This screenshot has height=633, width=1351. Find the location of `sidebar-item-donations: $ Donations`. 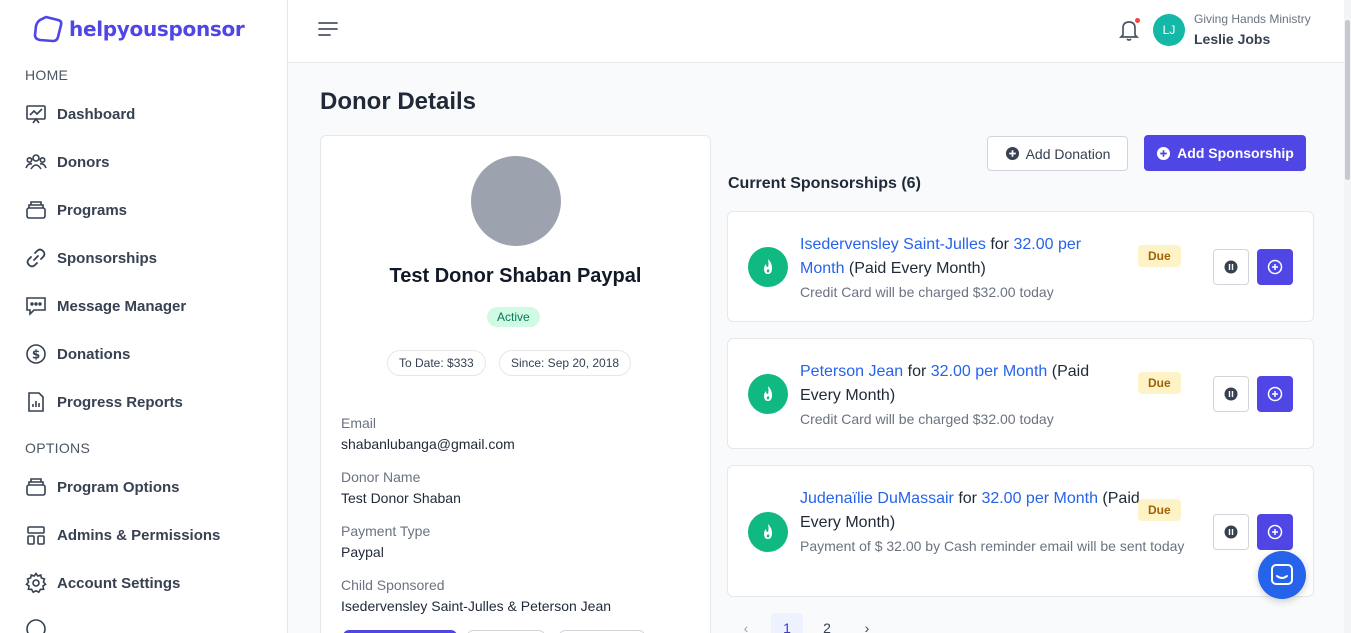

sidebar-item-donations: $ Donations is located at coordinates (77, 354).